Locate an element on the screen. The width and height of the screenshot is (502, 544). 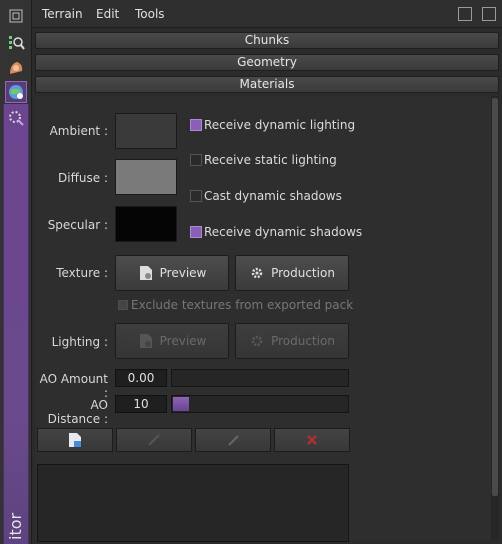
terrain-search-icon is located at coordinates (17, 43).